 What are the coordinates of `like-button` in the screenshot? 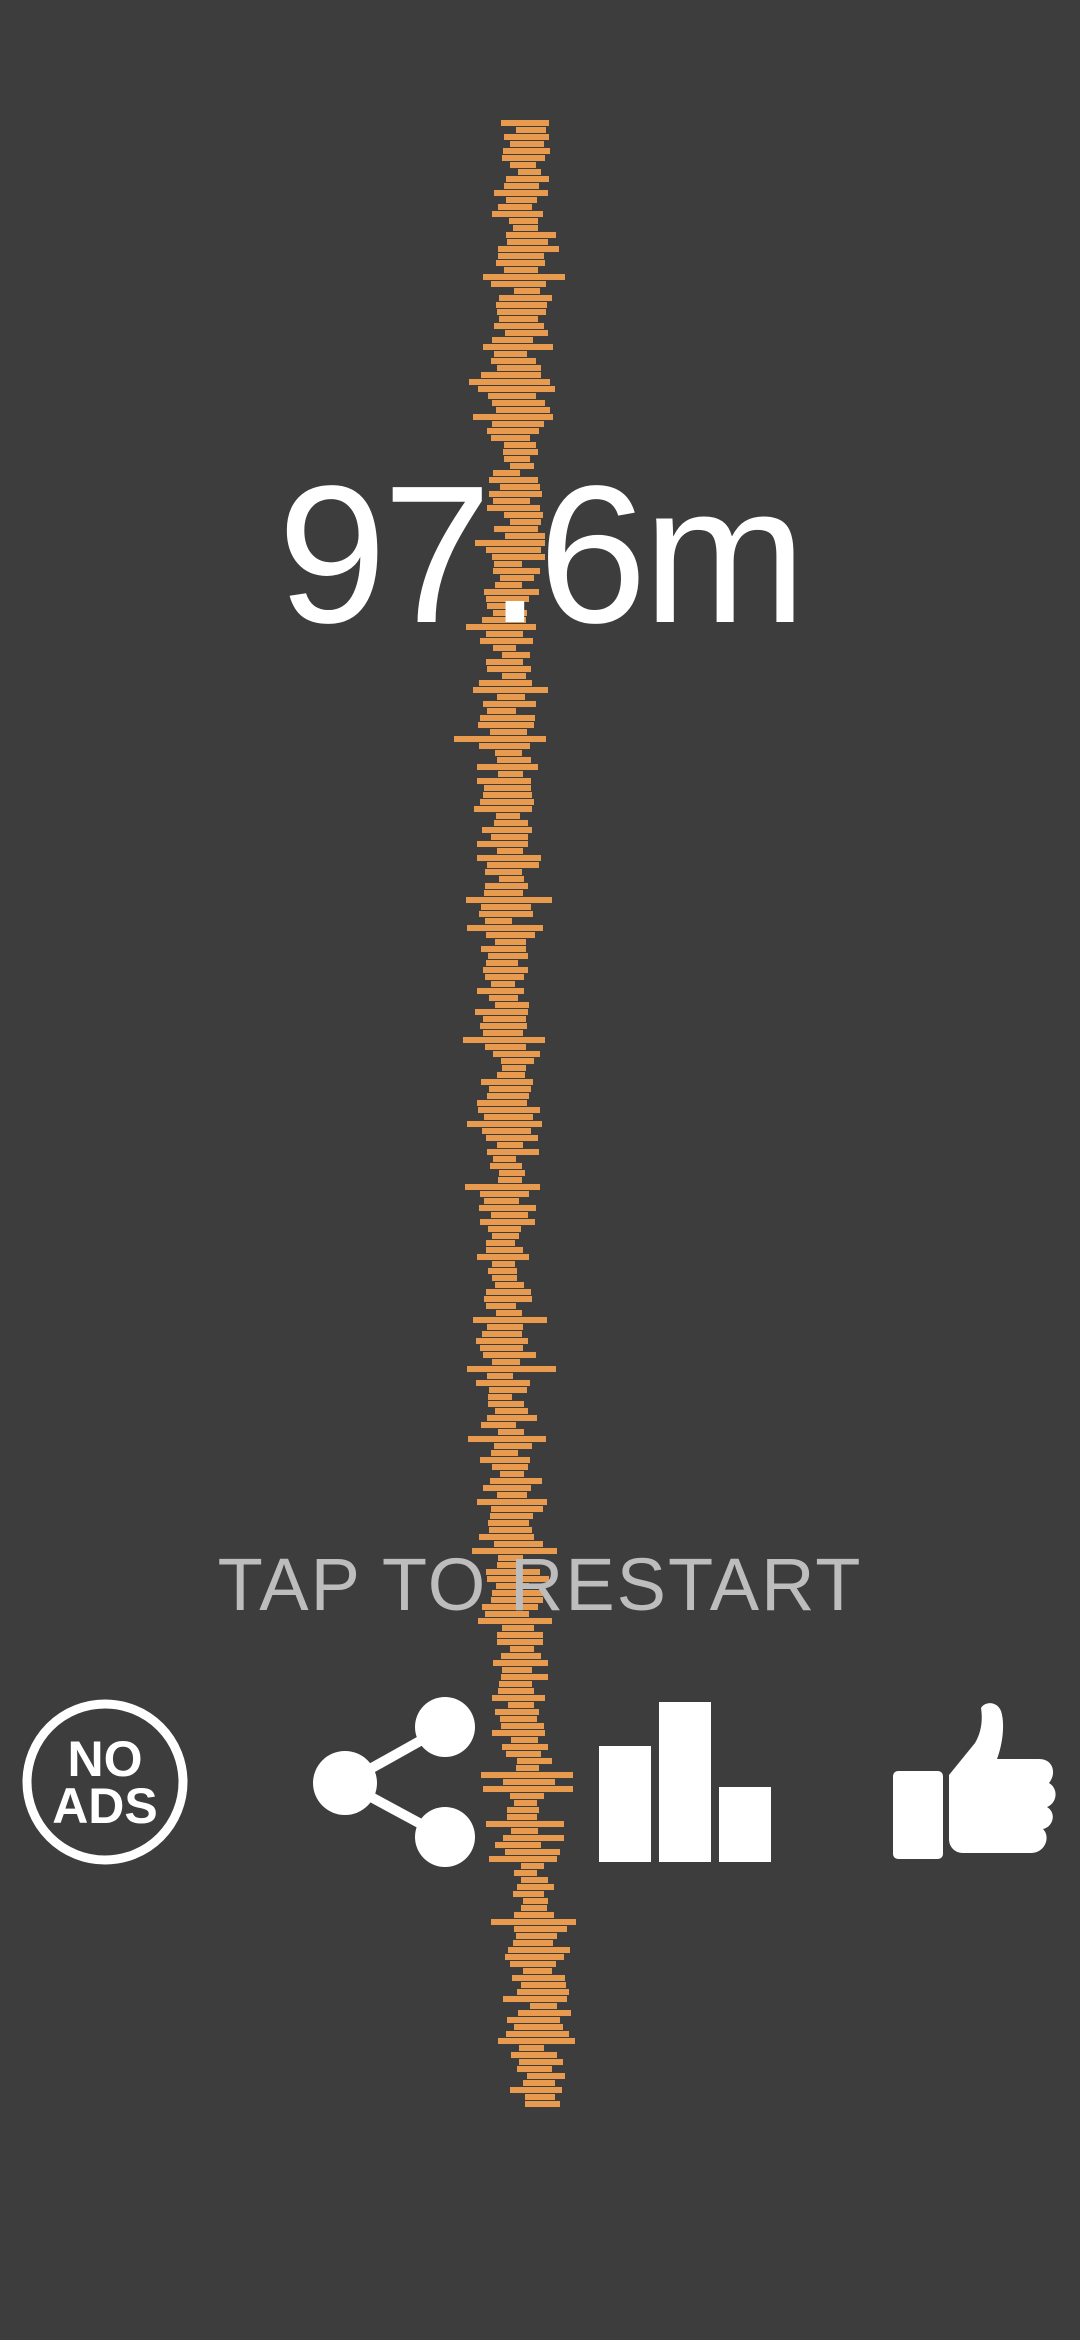 It's located at (975, 1783).